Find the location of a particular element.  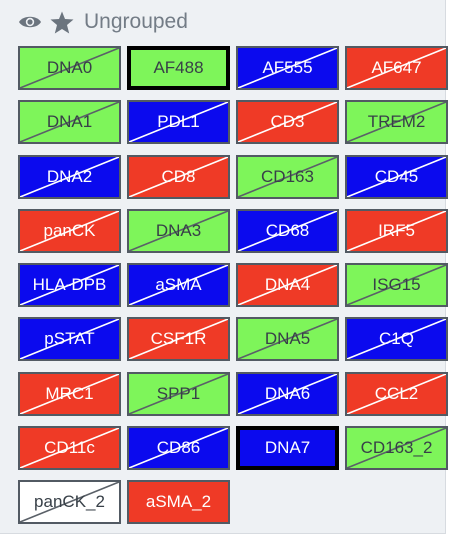

channel-button: aSMA is located at coordinates (178, 285).